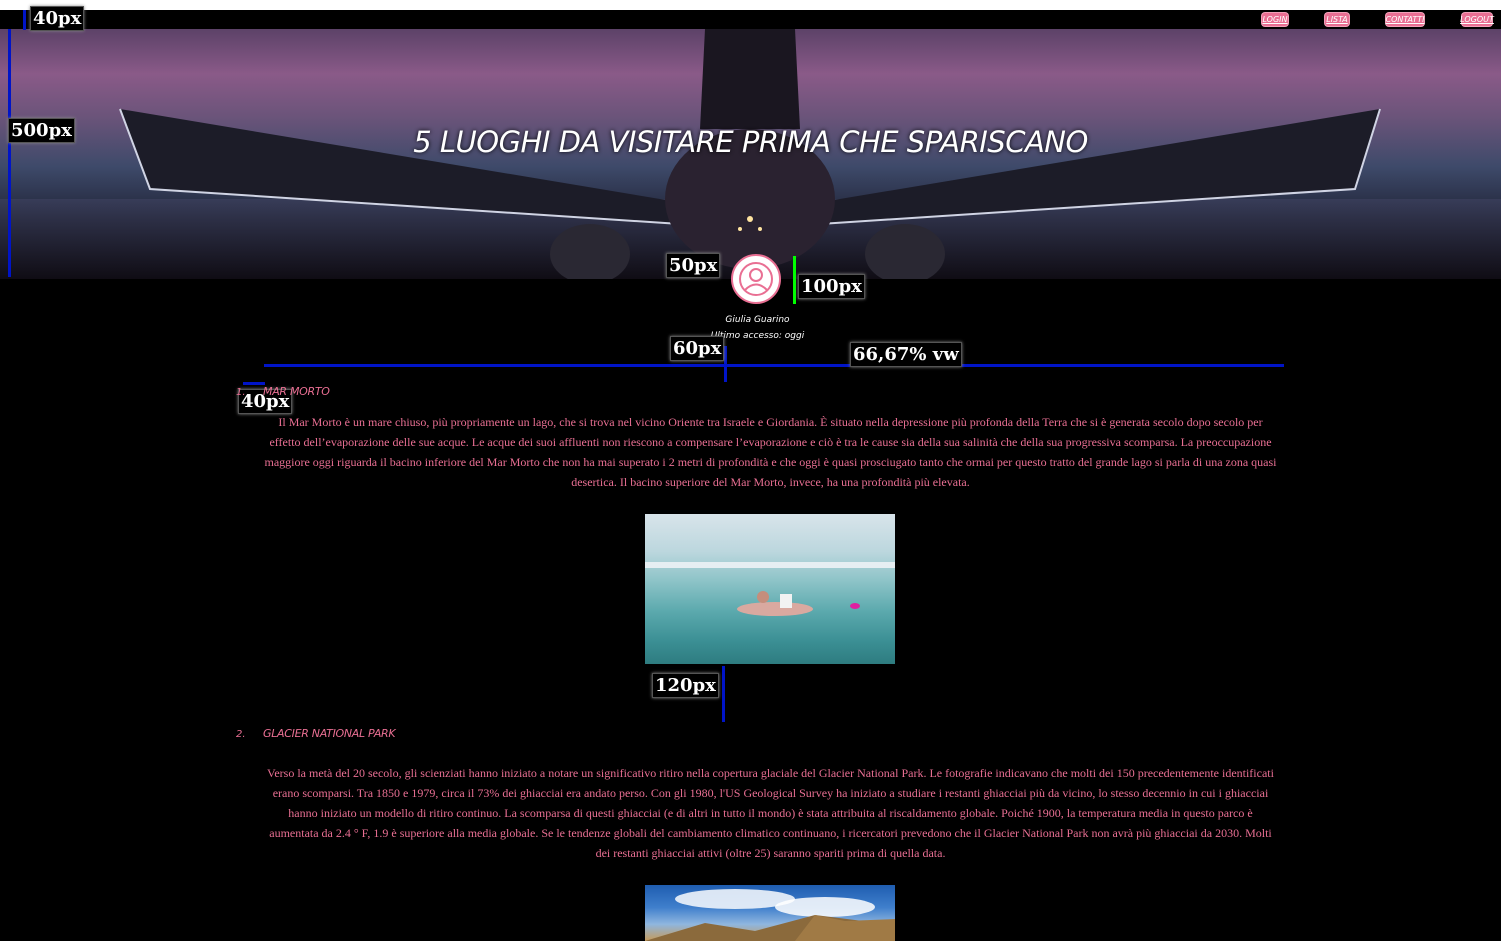  I want to click on measure-line-content-width, so click(774, 365).